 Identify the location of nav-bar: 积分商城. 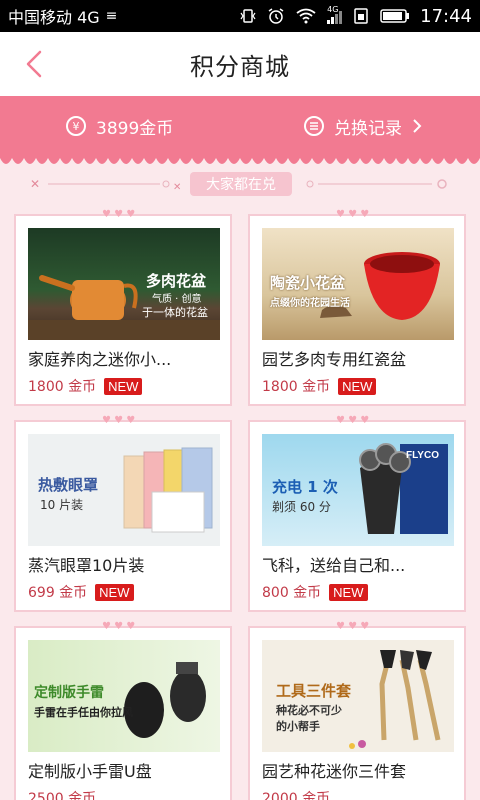
(240, 64).